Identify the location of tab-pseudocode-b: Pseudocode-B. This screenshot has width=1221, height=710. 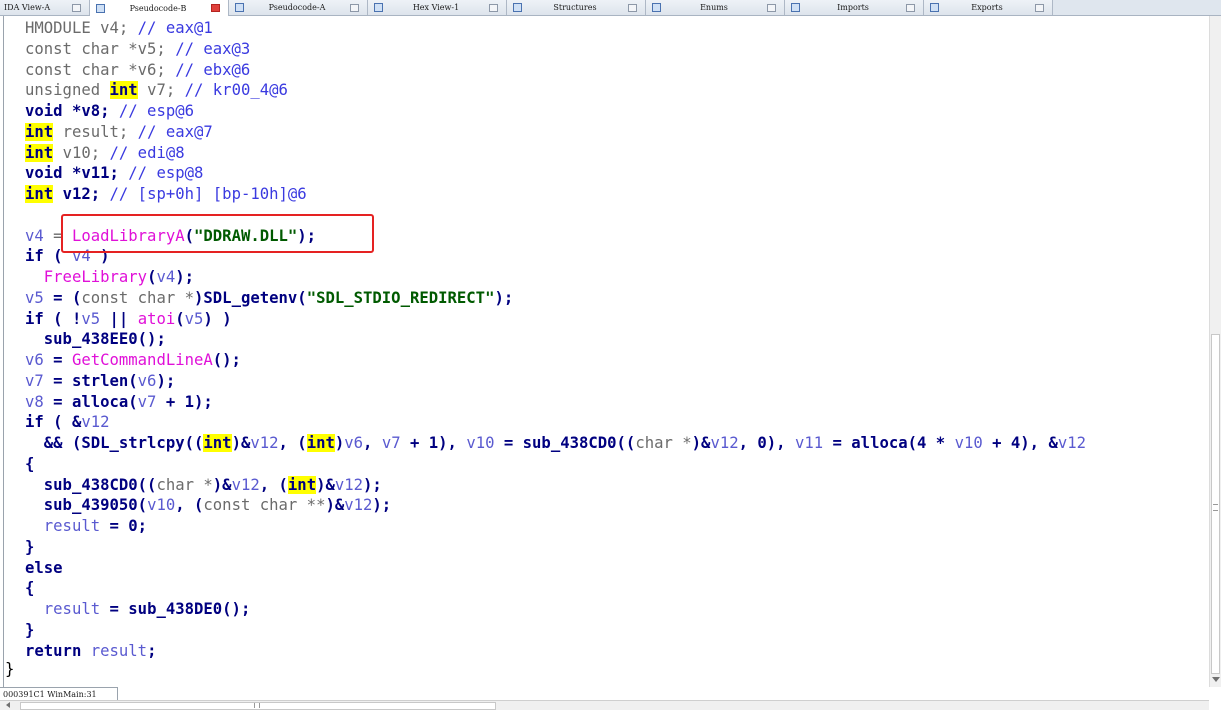
(159, 8).